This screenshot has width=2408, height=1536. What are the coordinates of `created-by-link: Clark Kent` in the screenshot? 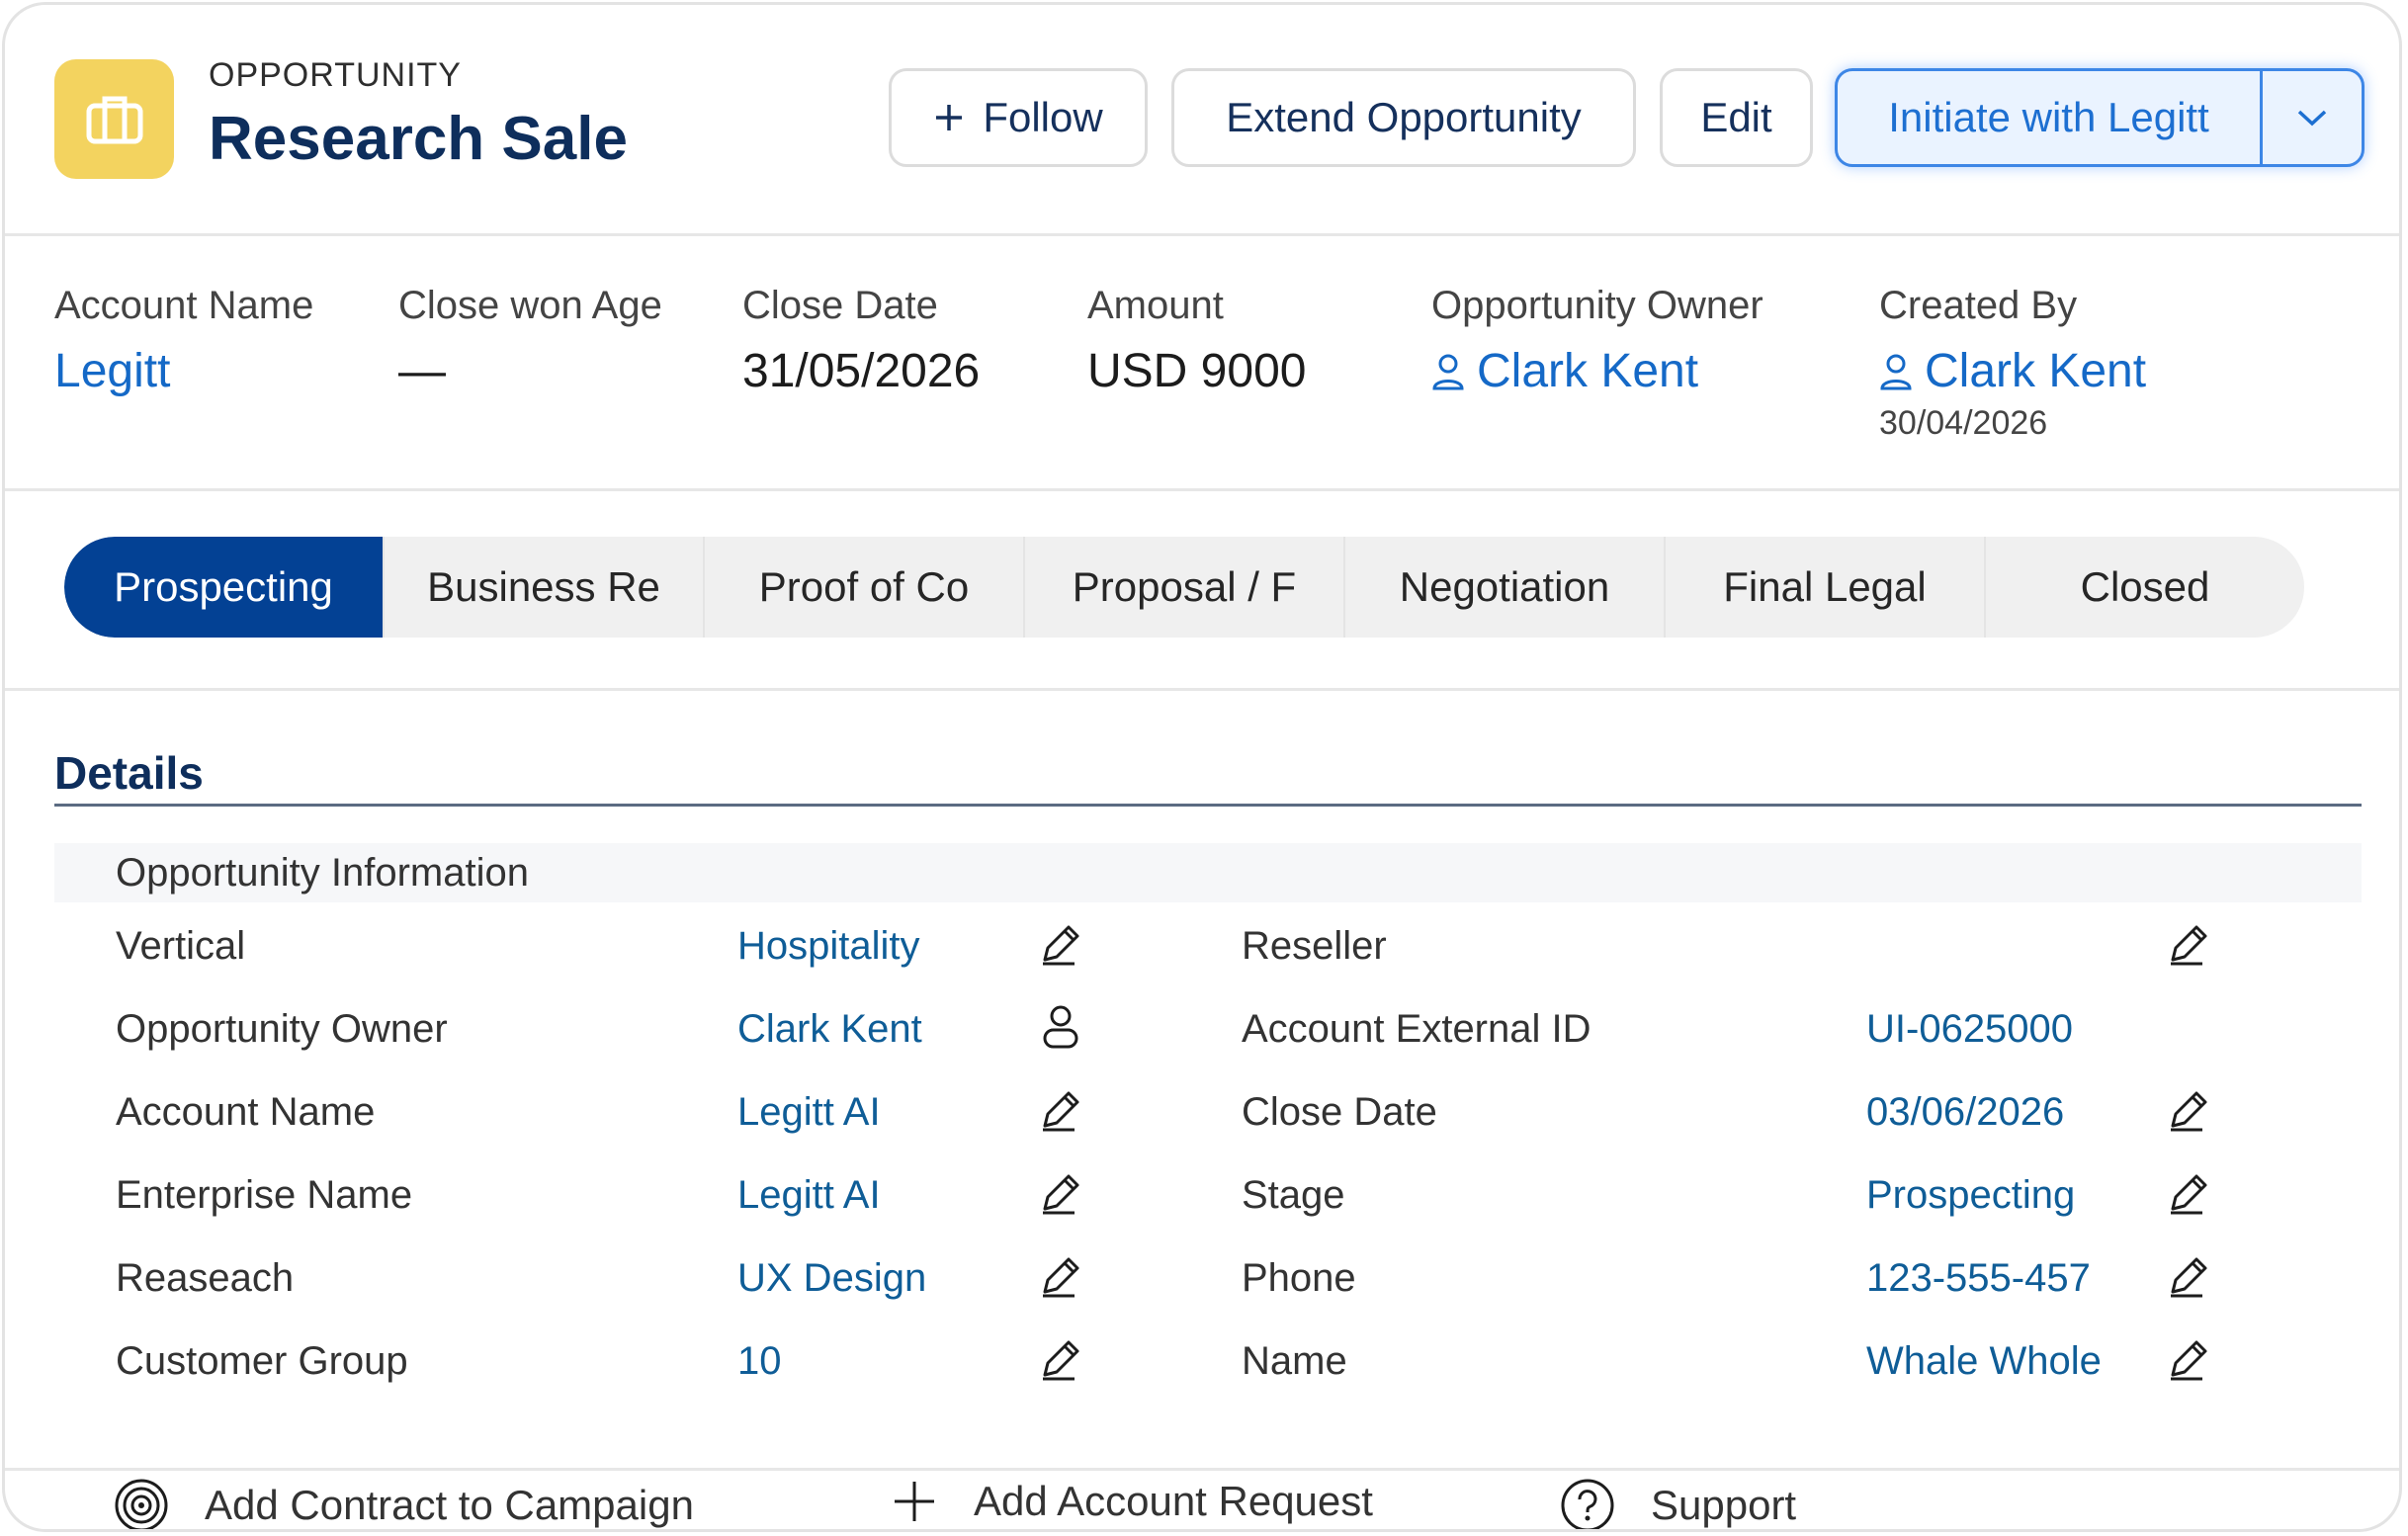 It's located at (2012, 371).